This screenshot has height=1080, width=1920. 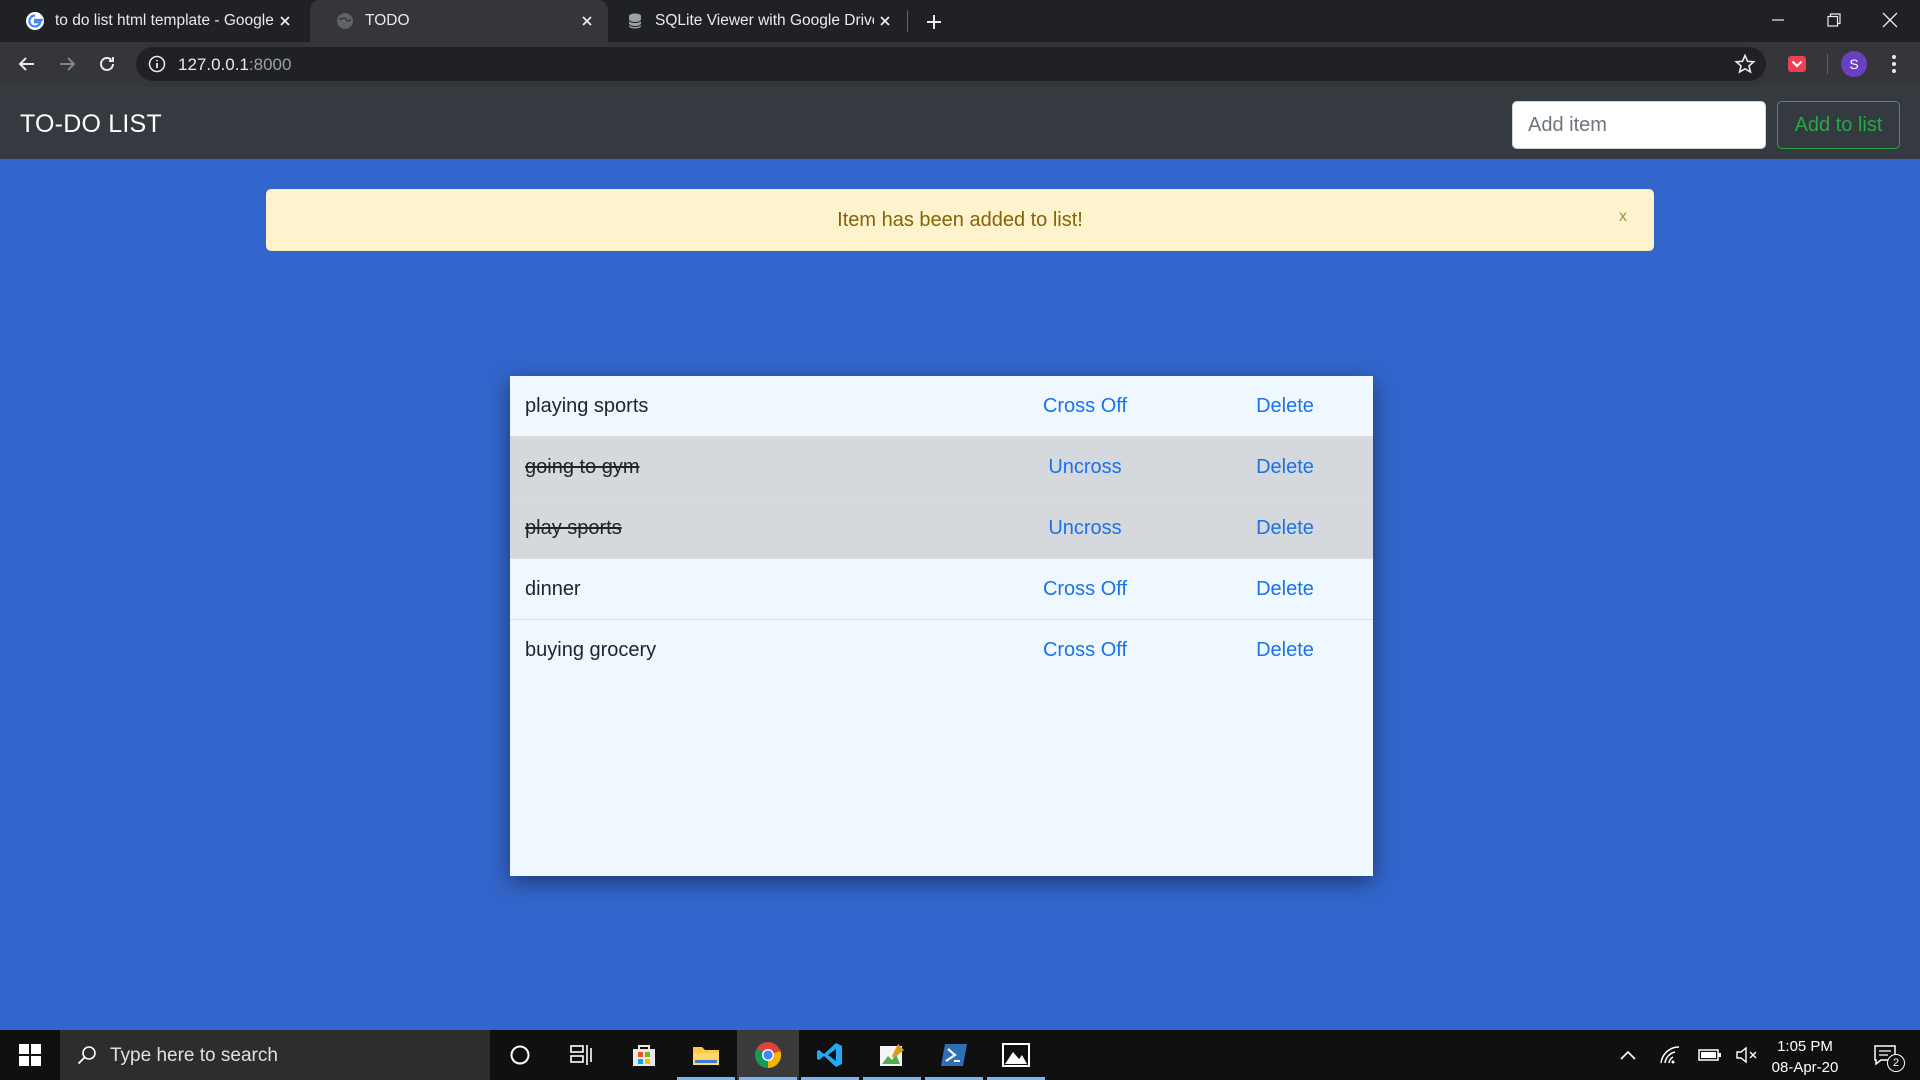 I want to click on windows-icon, so click(x=30, y=1055).